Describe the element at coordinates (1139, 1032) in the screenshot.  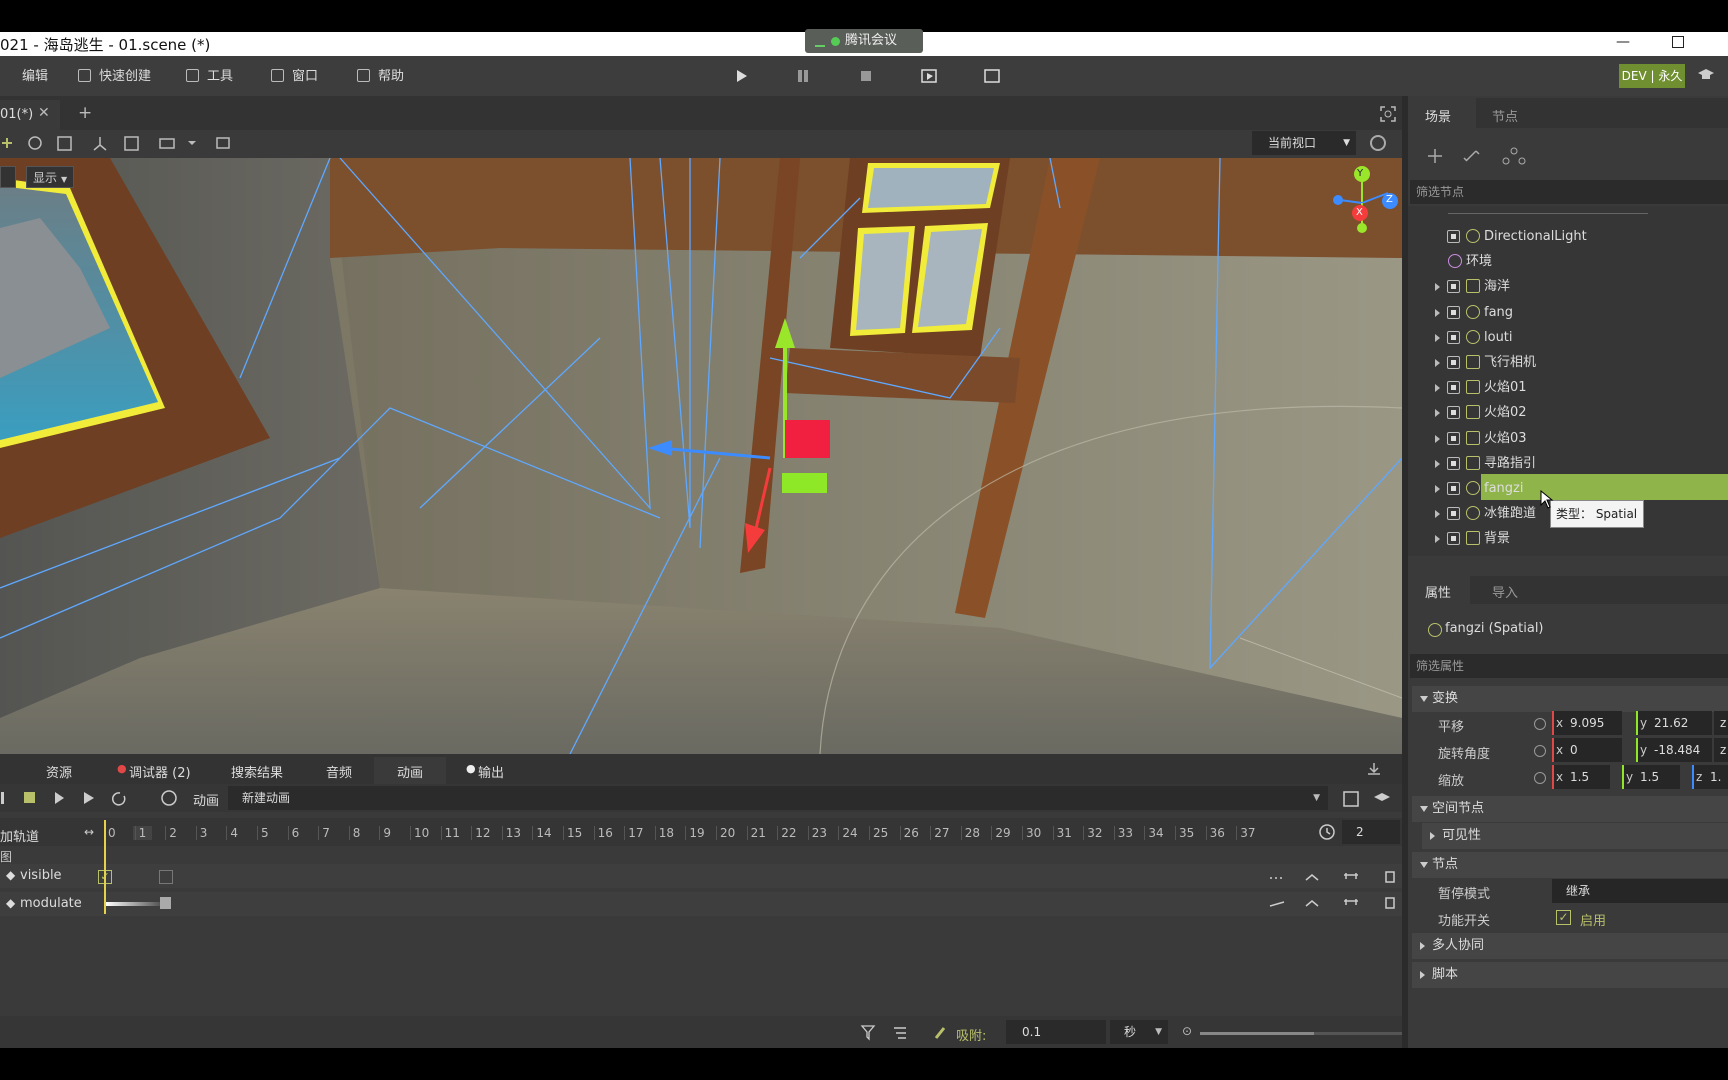
I see `unit-select: 秒 ▼` at that location.